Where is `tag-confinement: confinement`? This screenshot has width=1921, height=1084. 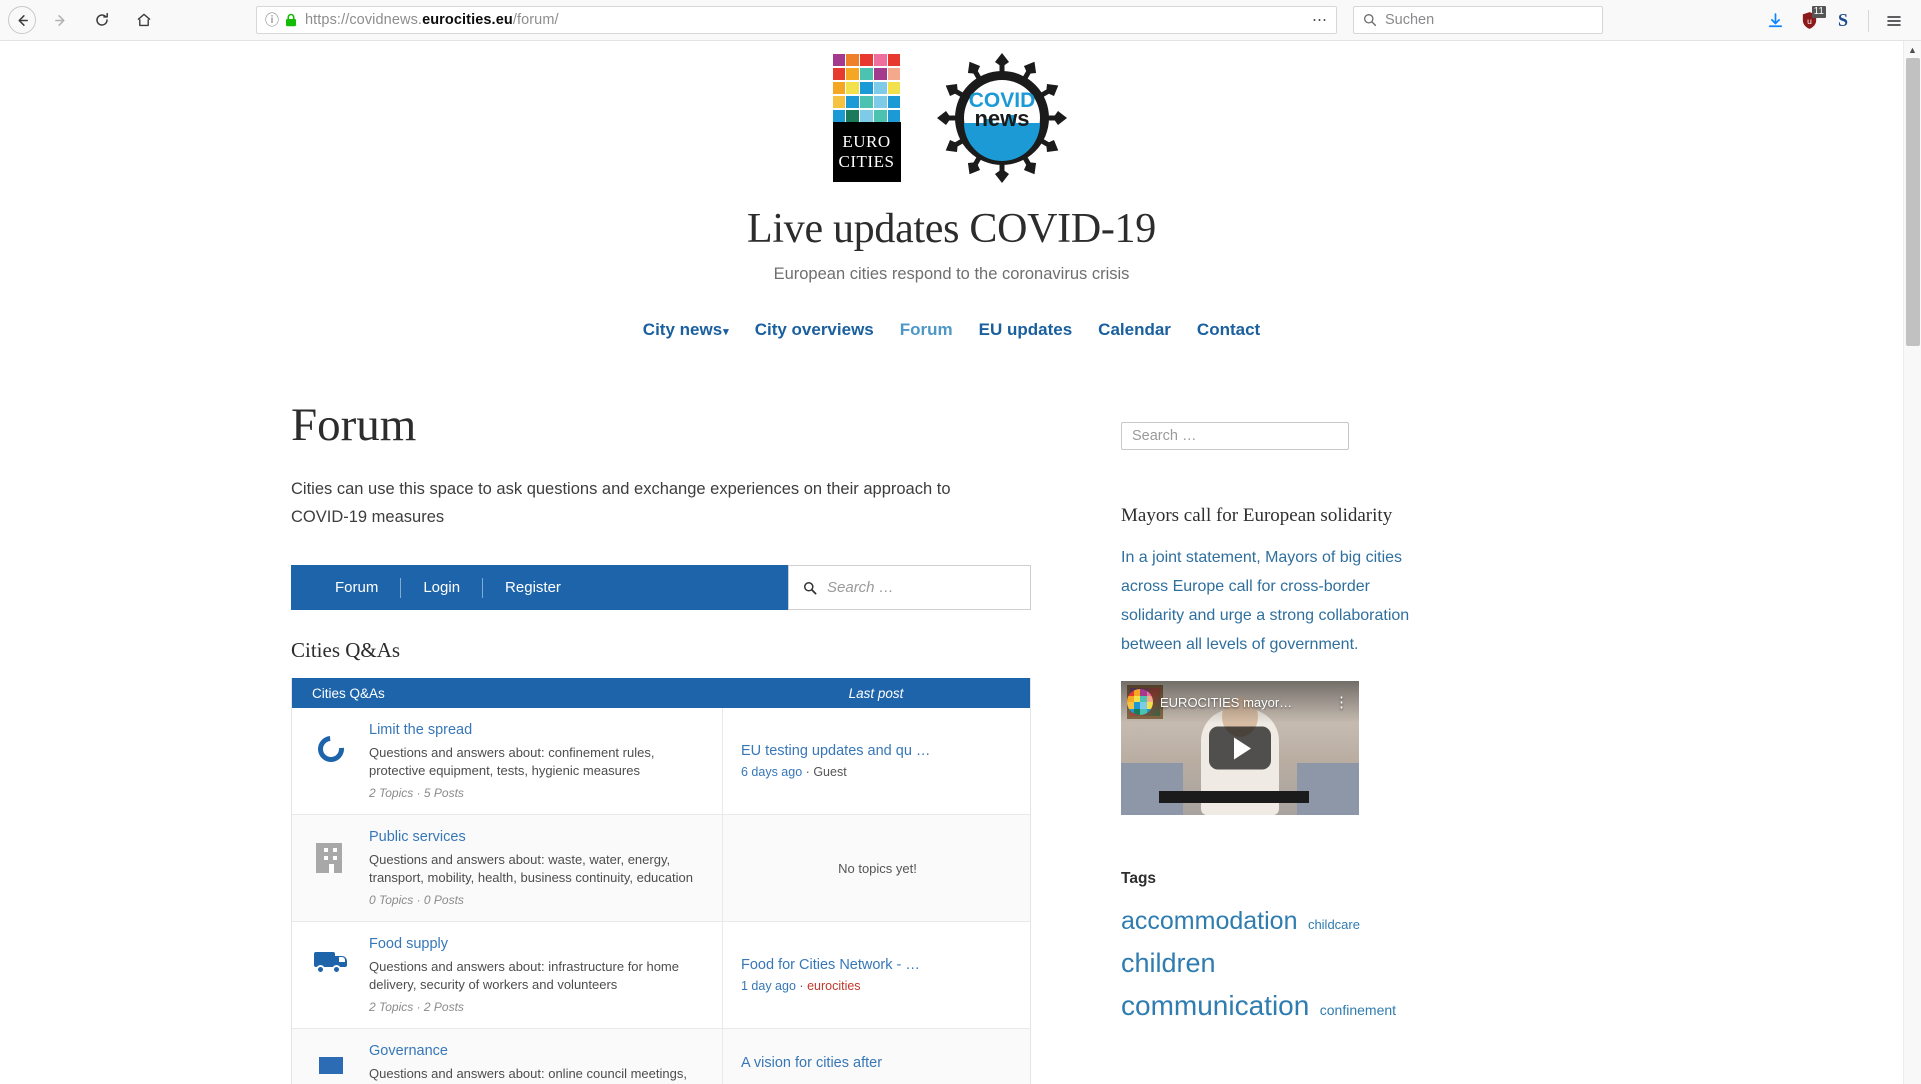
tag-confinement: confinement is located at coordinates (1358, 1010).